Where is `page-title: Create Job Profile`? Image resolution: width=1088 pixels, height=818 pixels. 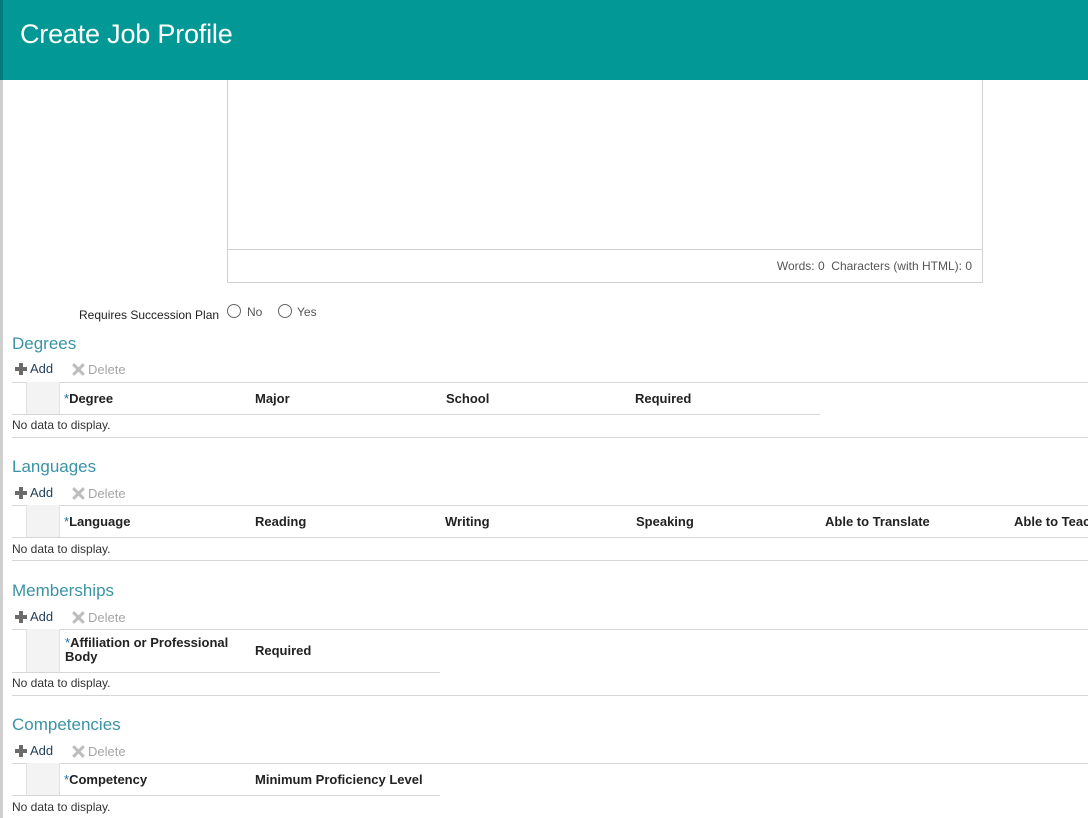 page-title: Create Job Profile is located at coordinates (126, 34).